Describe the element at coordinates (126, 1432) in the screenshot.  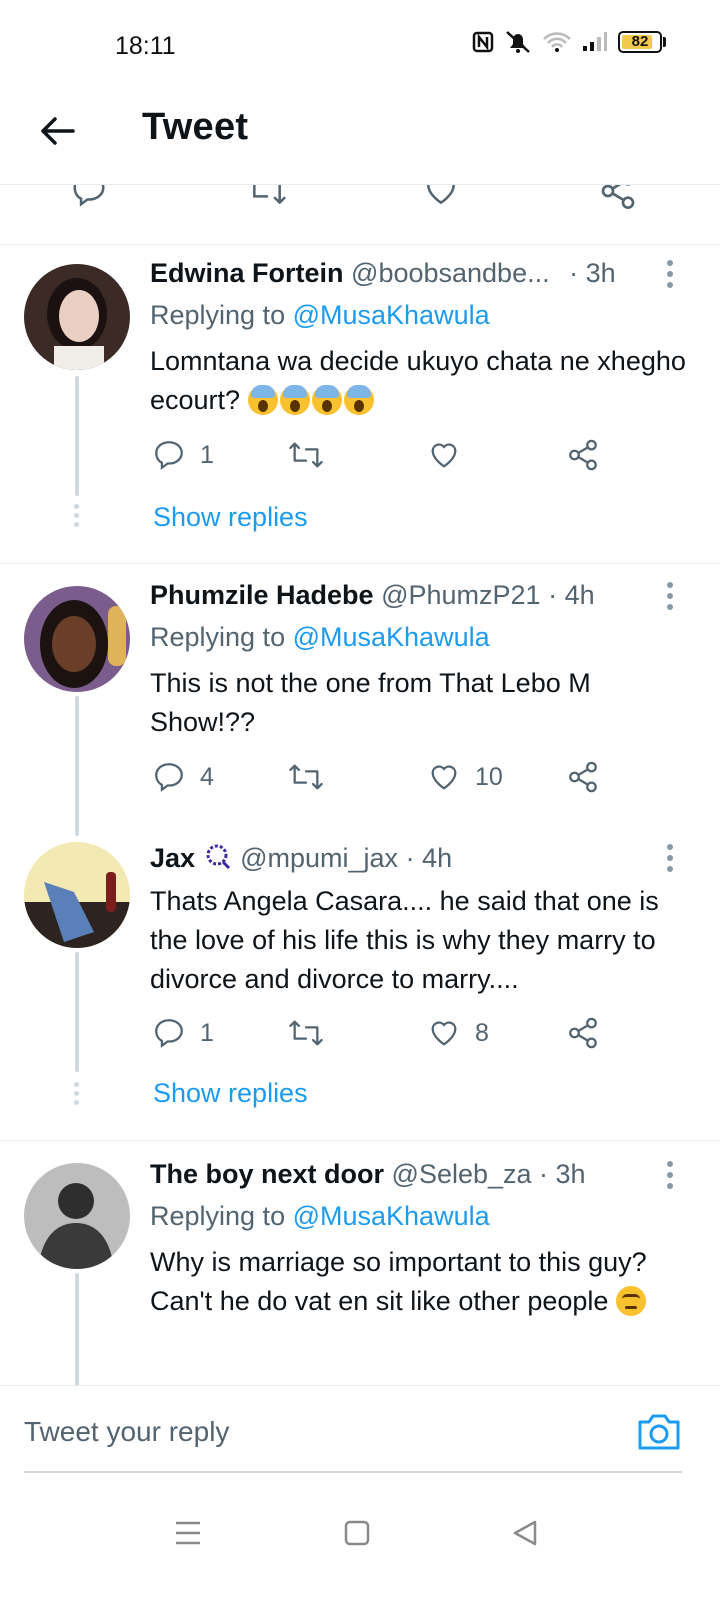
I see `tweet-reply-input: Tweet your reply` at that location.